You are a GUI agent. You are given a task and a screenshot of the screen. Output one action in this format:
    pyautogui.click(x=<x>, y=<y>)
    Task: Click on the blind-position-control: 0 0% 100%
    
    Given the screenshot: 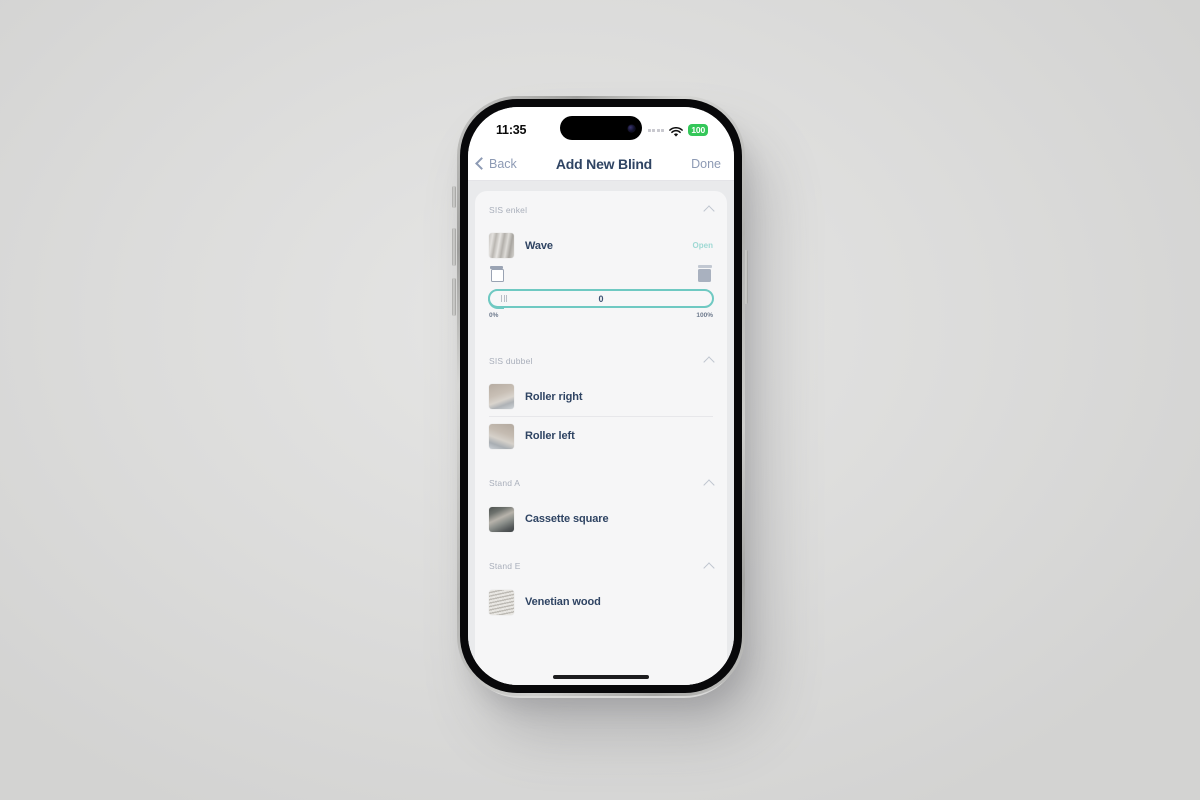 What is the action you would take?
    pyautogui.click(x=601, y=299)
    